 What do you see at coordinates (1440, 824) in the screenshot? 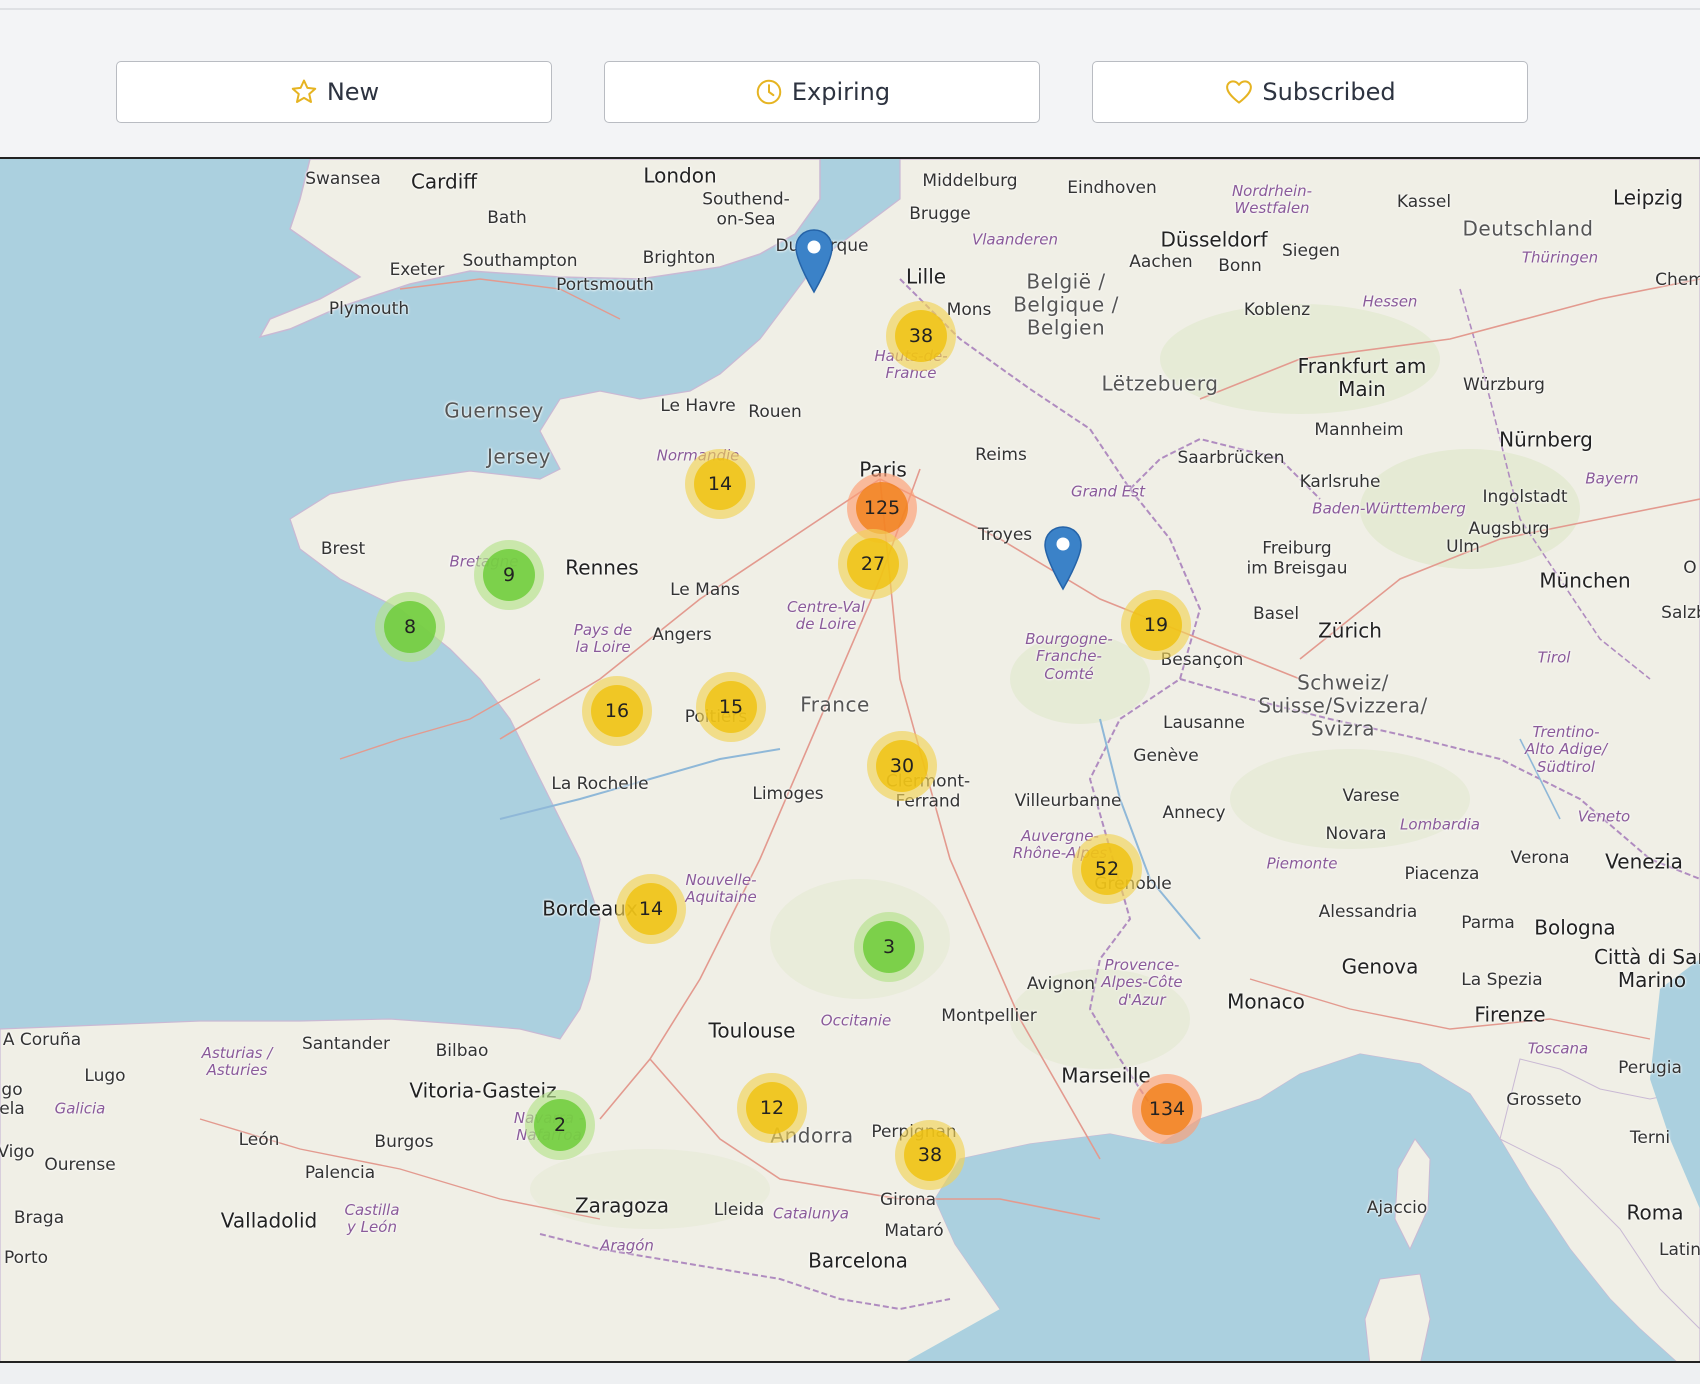
I see `place-label: Lombardia` at bounding box center [1440, 824].